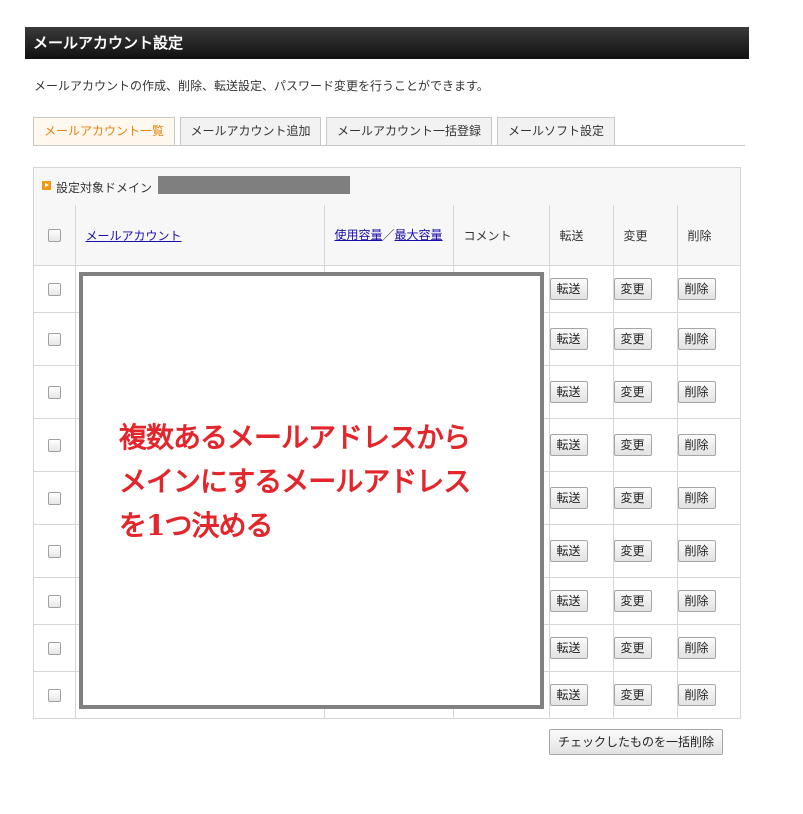 The height and width of the screenshot is (814, 803). Describe the element at coordinates (359, 235) in the screenshot. I see `sort-usage-link: 使用容量` at that location.